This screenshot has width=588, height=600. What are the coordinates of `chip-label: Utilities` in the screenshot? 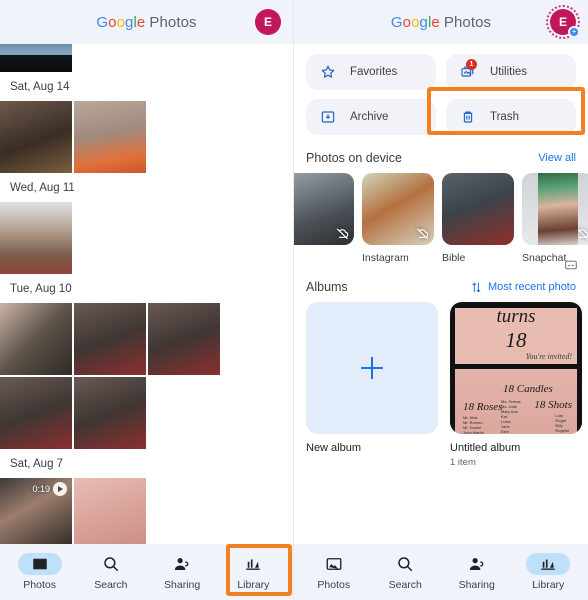 It's located at (509, 72).